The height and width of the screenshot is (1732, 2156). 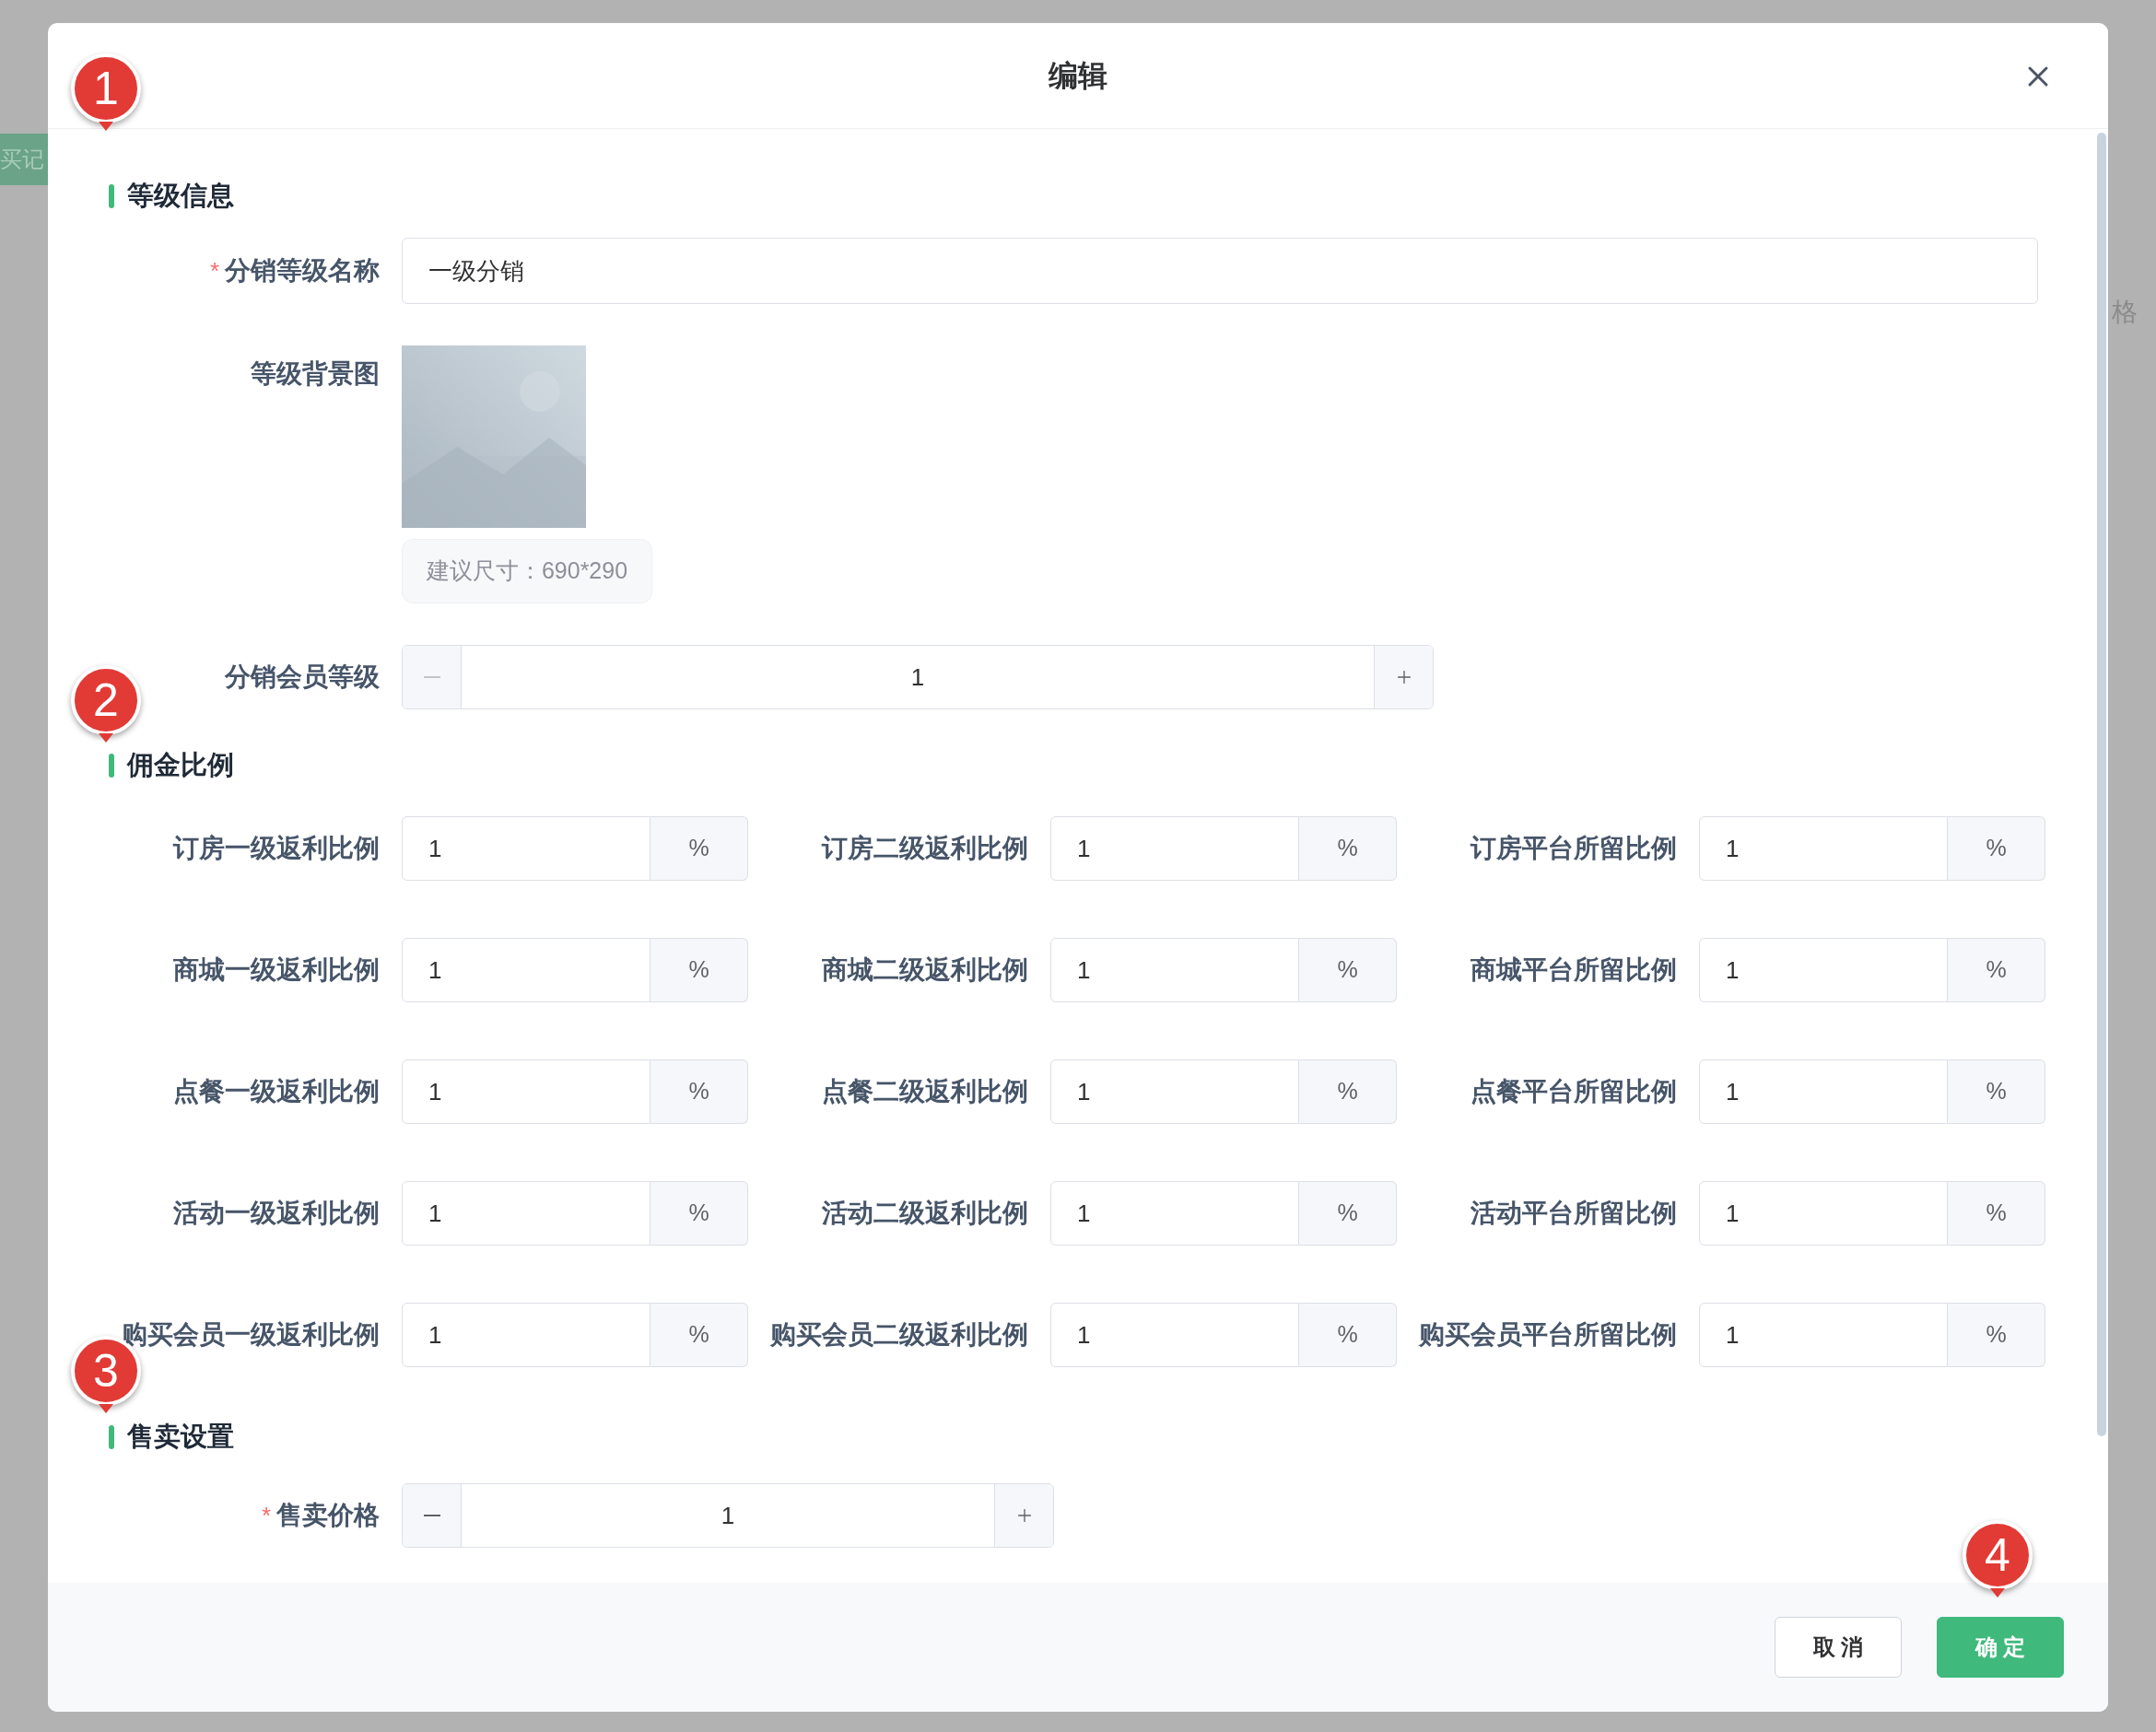 I want to click on field-label: 活动一级返利比例, so click(x=276, y=1214).